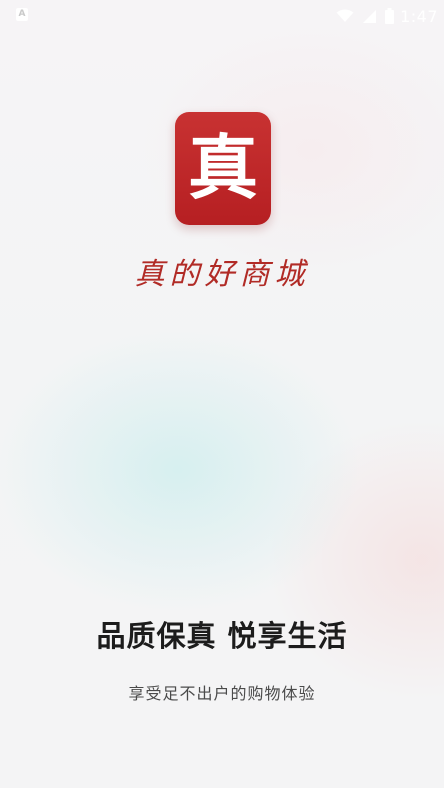  I want to click on app-logo-glyph: 真, so click(223, 167).